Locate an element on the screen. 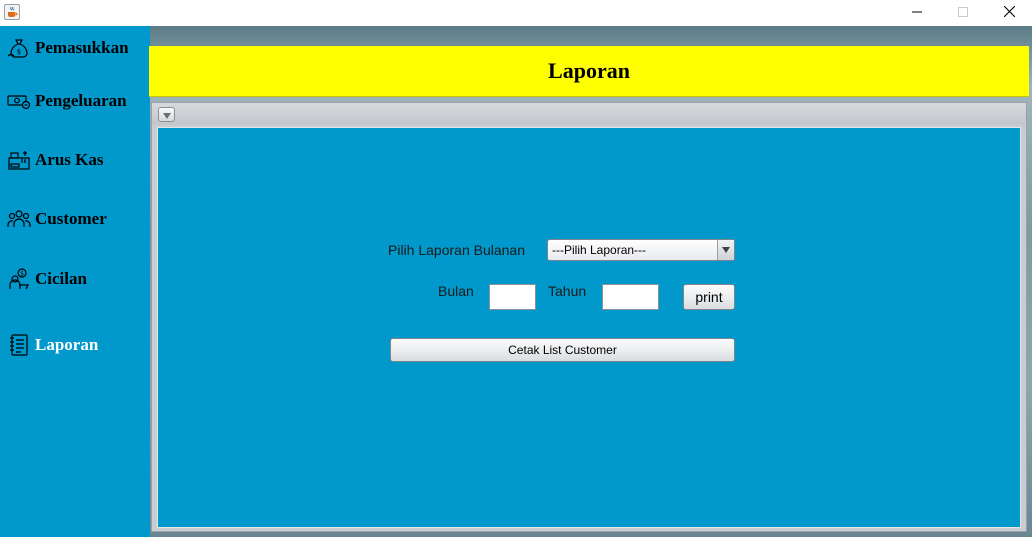  sidebar-item-arus-kas: Arus Kas is located at coordinates (54, 160).